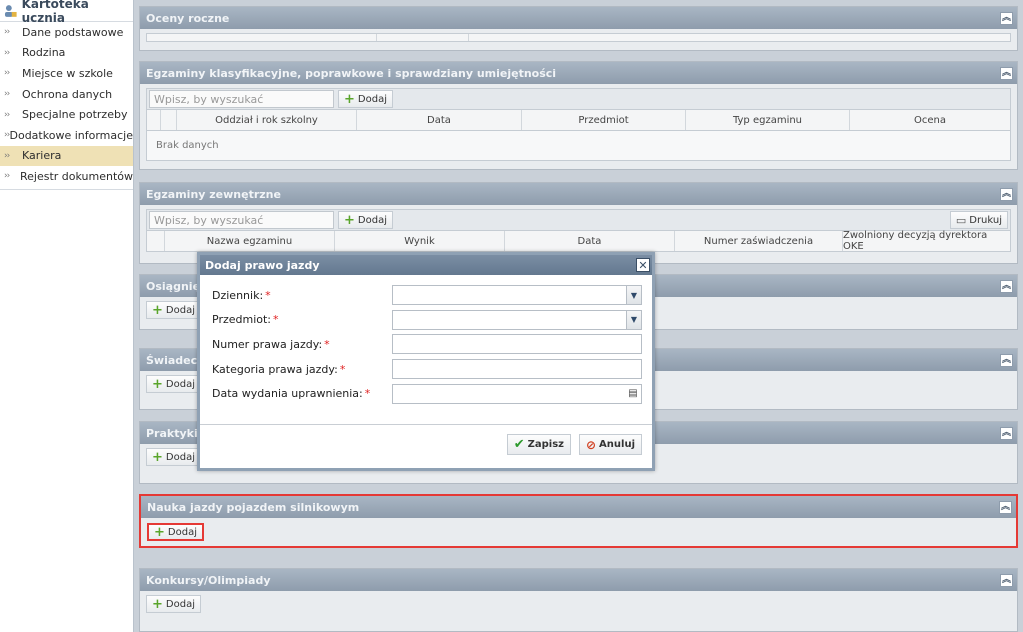  What do you see at coordinates (188, 18) in the screenshot?
I see `panel-title: Oceny roczne` at bounding box center [188, 18].